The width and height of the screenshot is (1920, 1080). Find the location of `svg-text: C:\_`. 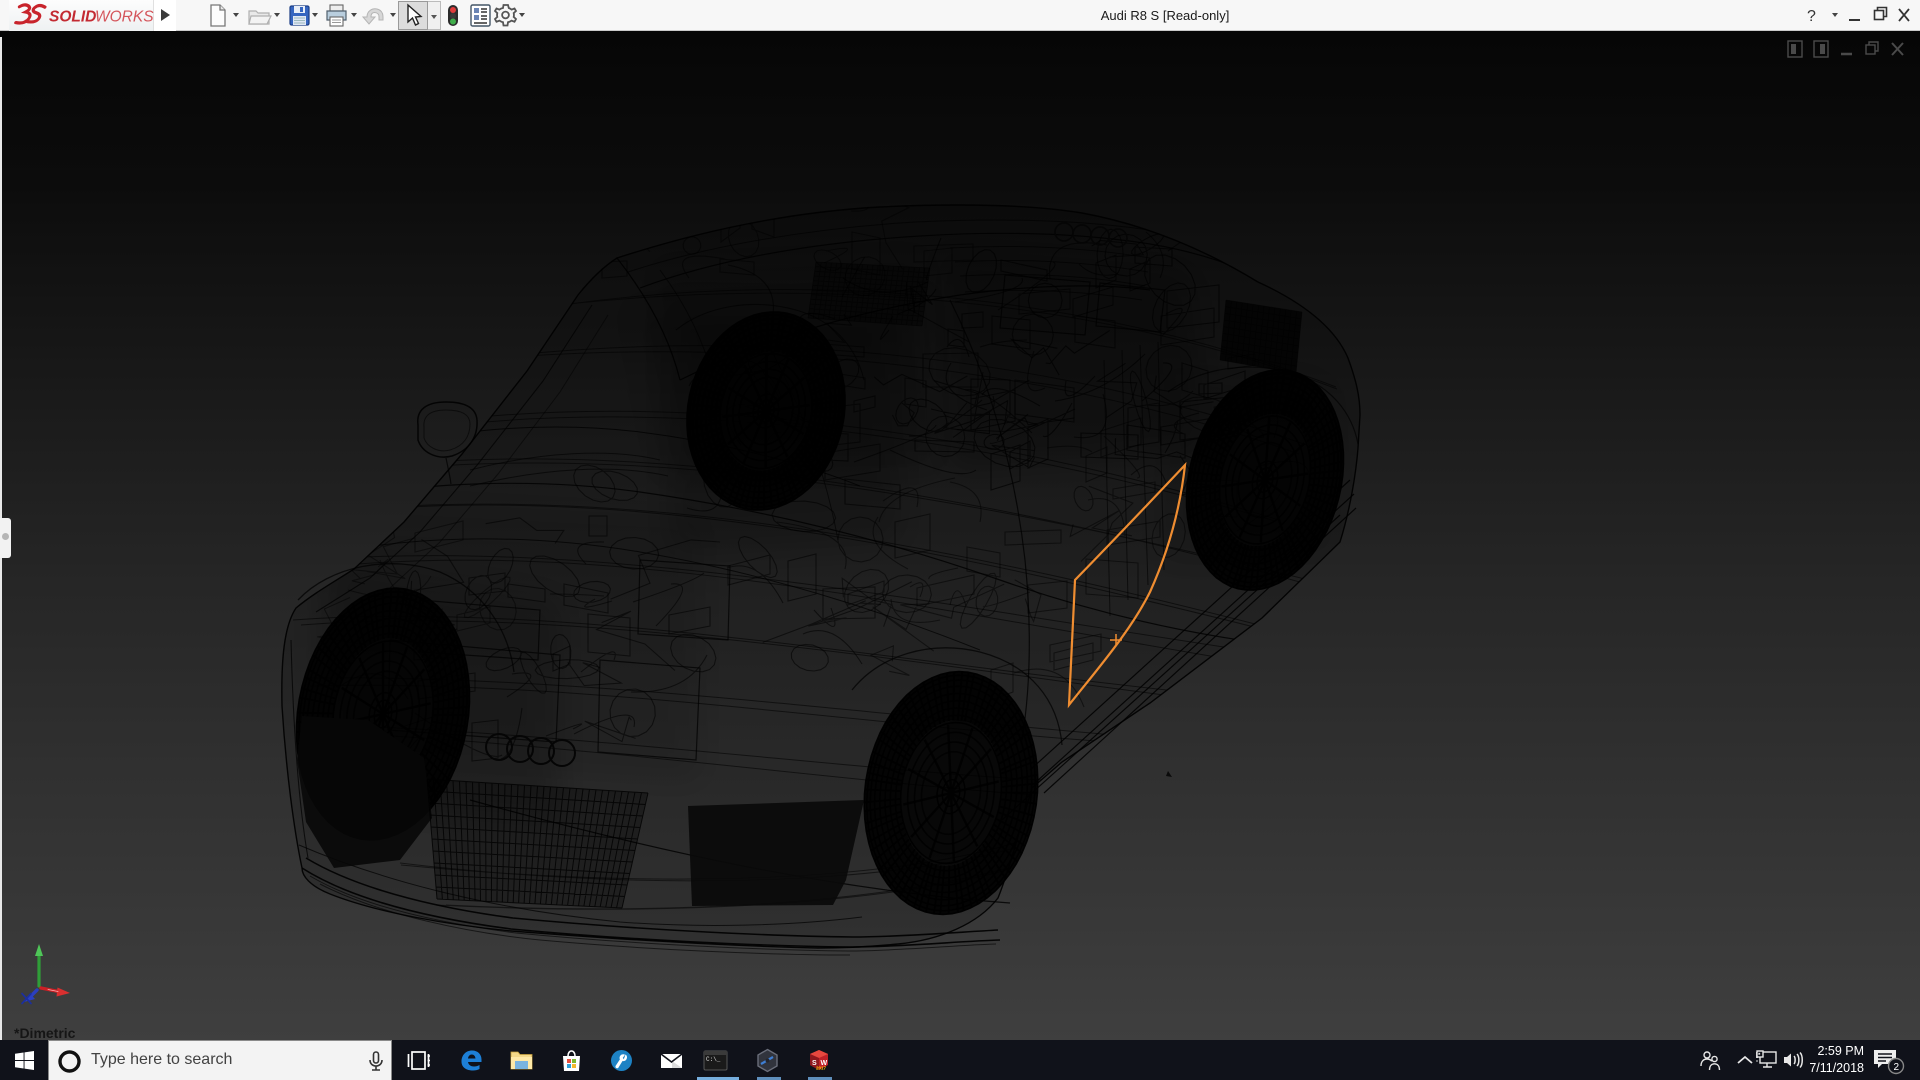

svg-text: C:\_ is located at coordinates (713, 1059).